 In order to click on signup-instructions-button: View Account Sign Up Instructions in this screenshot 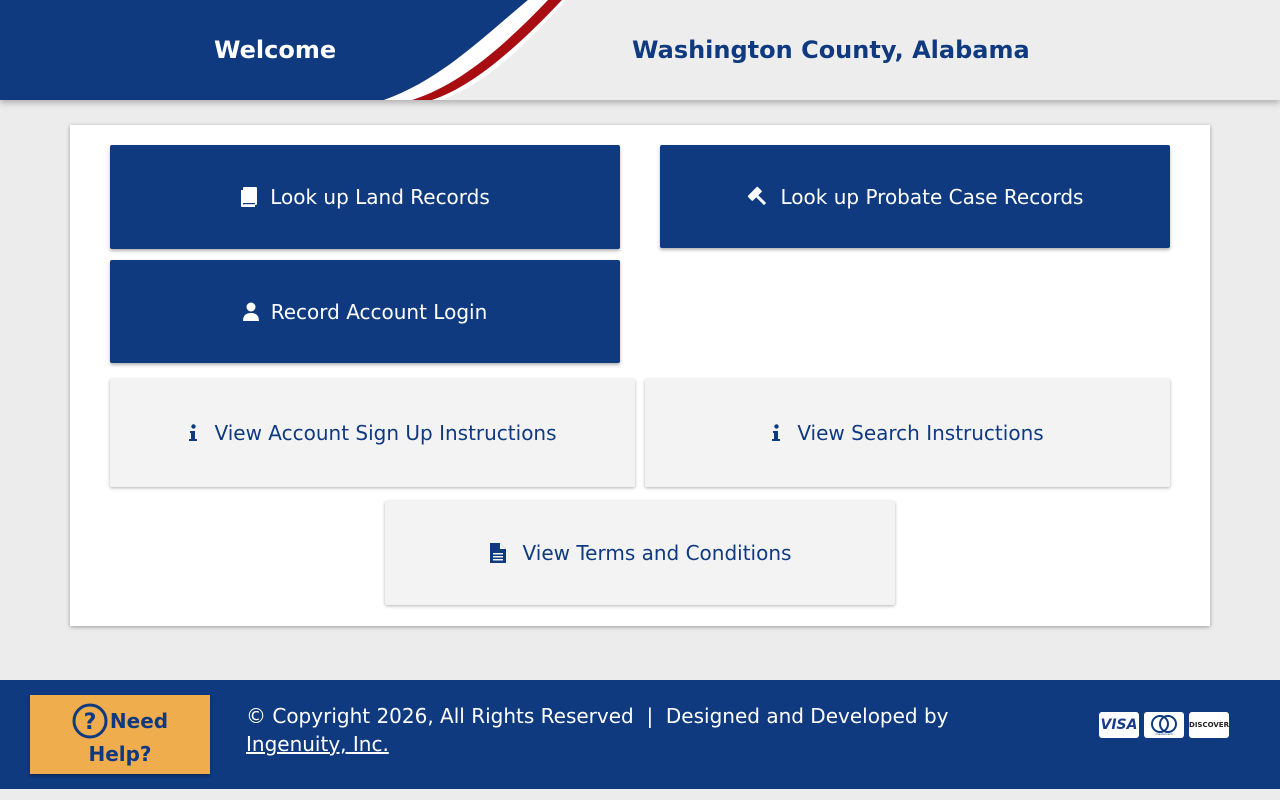, I will do `click(372, 433)`.